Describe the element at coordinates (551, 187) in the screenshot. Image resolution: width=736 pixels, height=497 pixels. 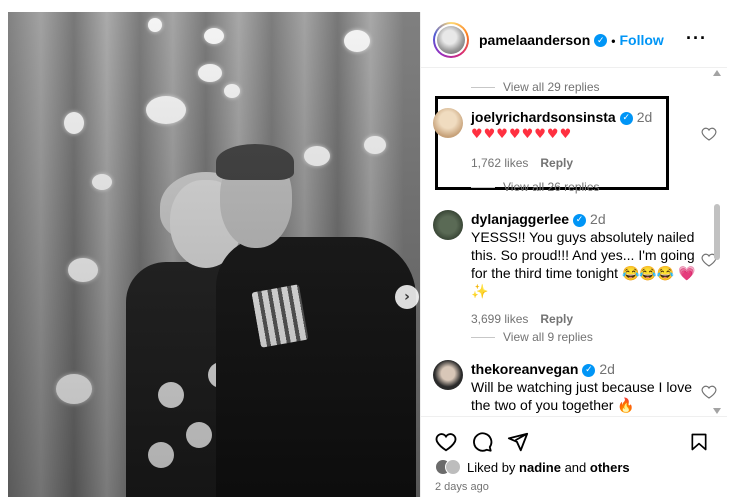
I see `view-replies-label: View all 26 replies` at that location.